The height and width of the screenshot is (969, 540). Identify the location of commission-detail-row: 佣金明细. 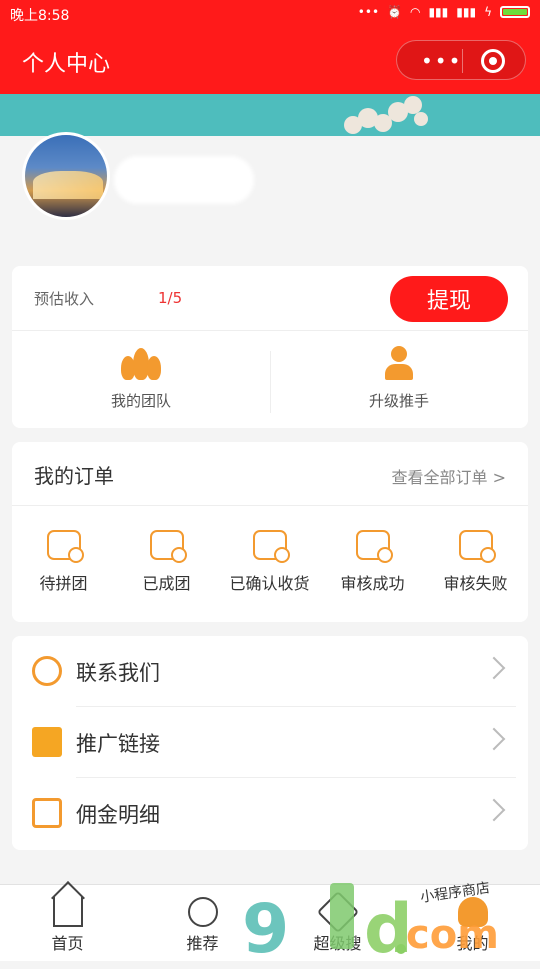
(270, 813).